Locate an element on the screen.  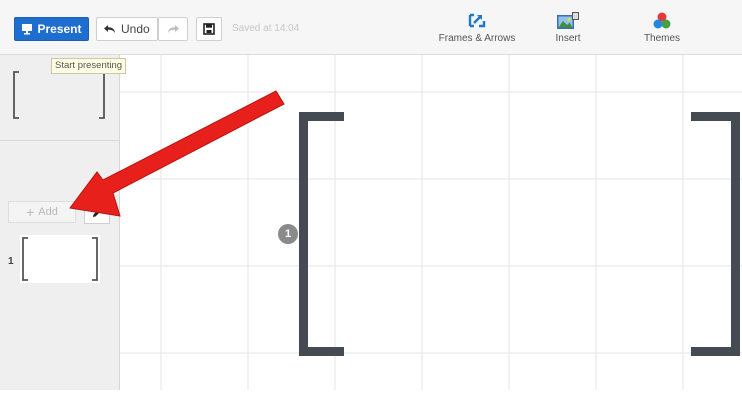
add-frame-button: + Add is located at coordinates (42, 212).